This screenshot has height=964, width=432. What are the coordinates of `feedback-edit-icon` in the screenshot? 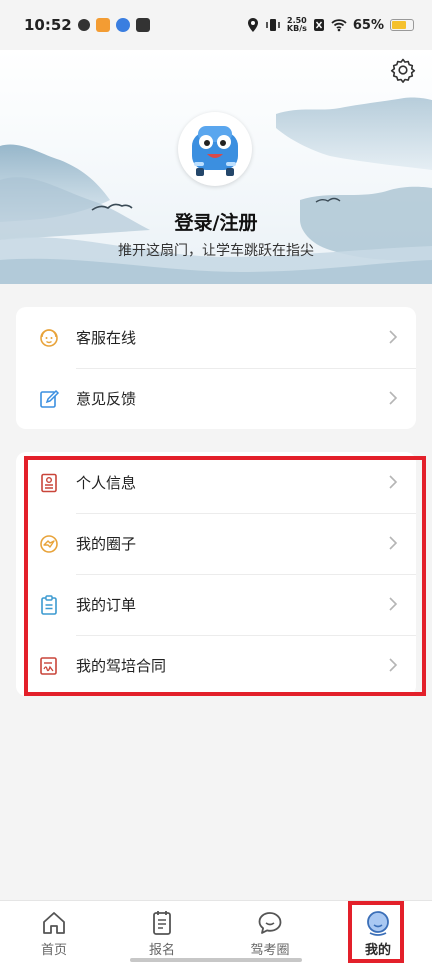 It's located at (49, 399).